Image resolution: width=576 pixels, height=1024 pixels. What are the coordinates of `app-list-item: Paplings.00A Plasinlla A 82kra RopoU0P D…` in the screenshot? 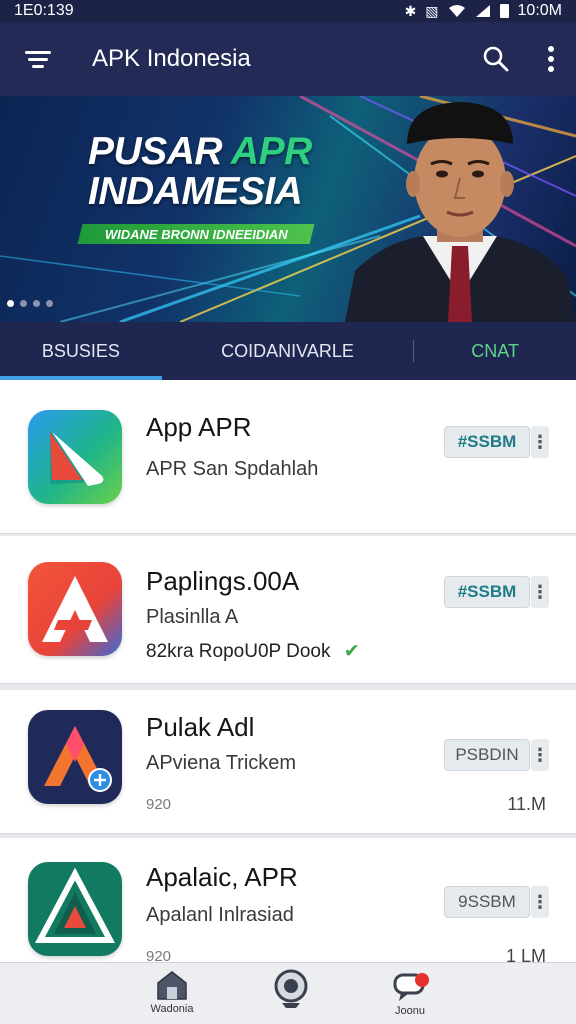 It's located at (288, 610).